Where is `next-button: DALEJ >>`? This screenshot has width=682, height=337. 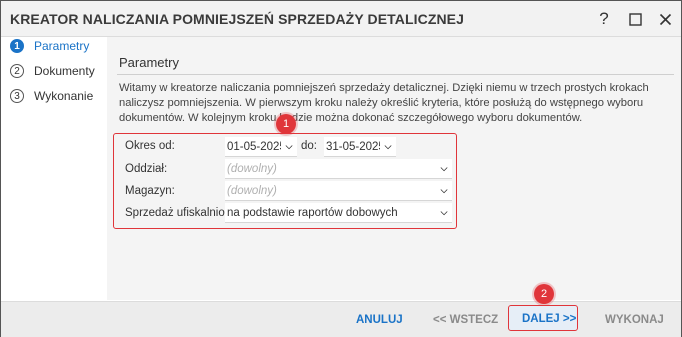
next-button: DALEJ >> is located at coordinates (543, 318).